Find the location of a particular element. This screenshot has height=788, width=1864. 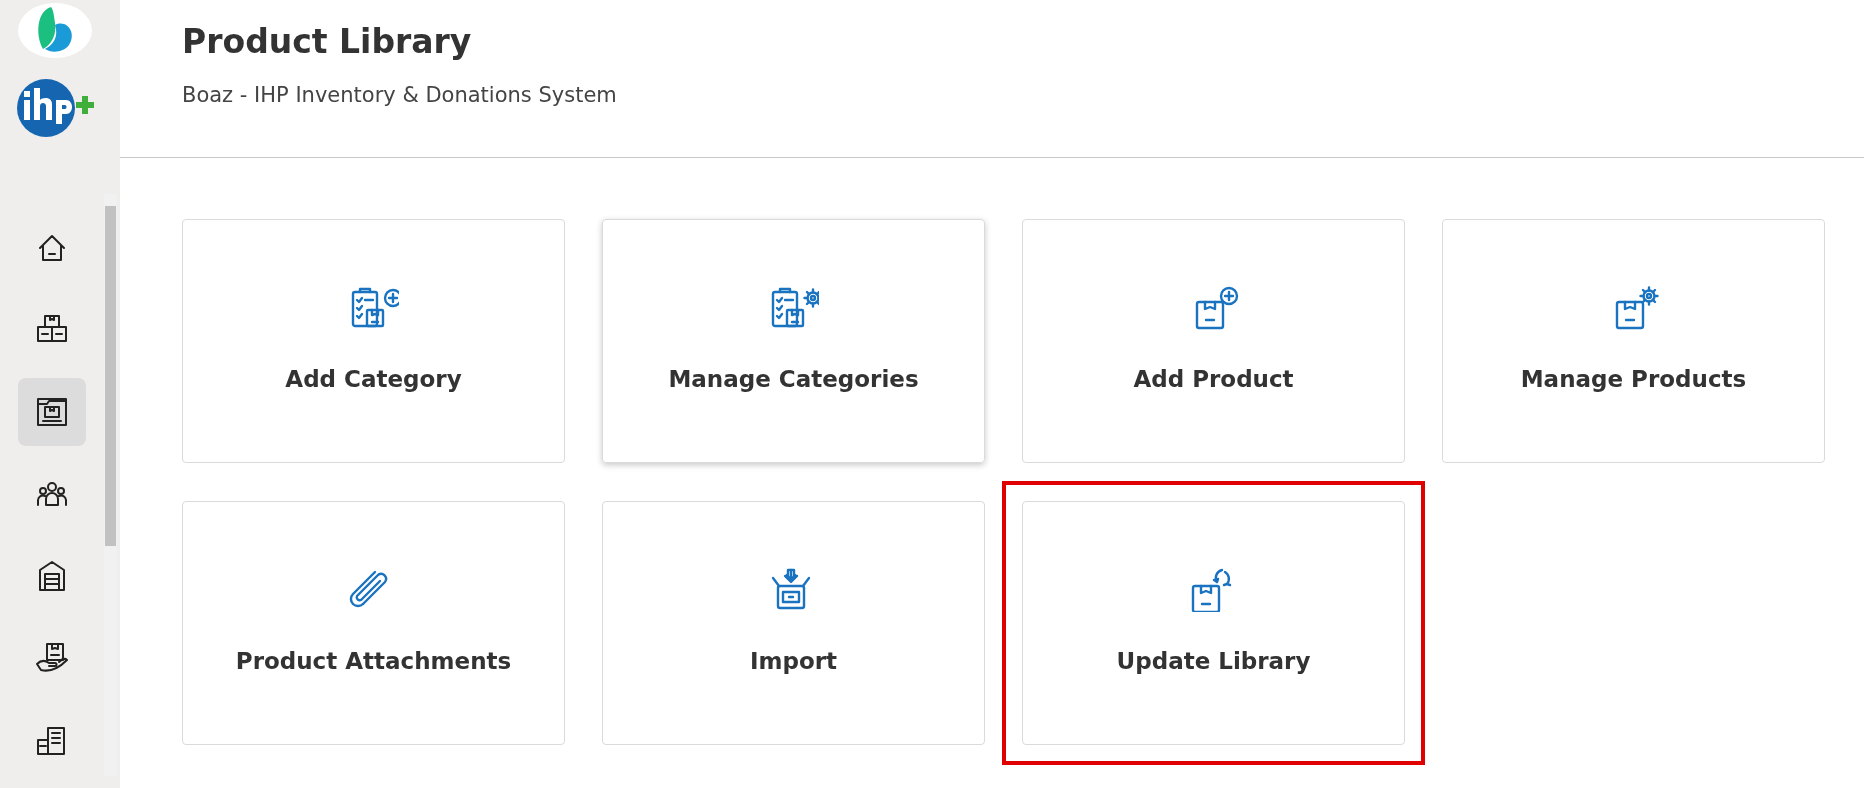

card-label: Update Library is located at coordinates (1213, 661).